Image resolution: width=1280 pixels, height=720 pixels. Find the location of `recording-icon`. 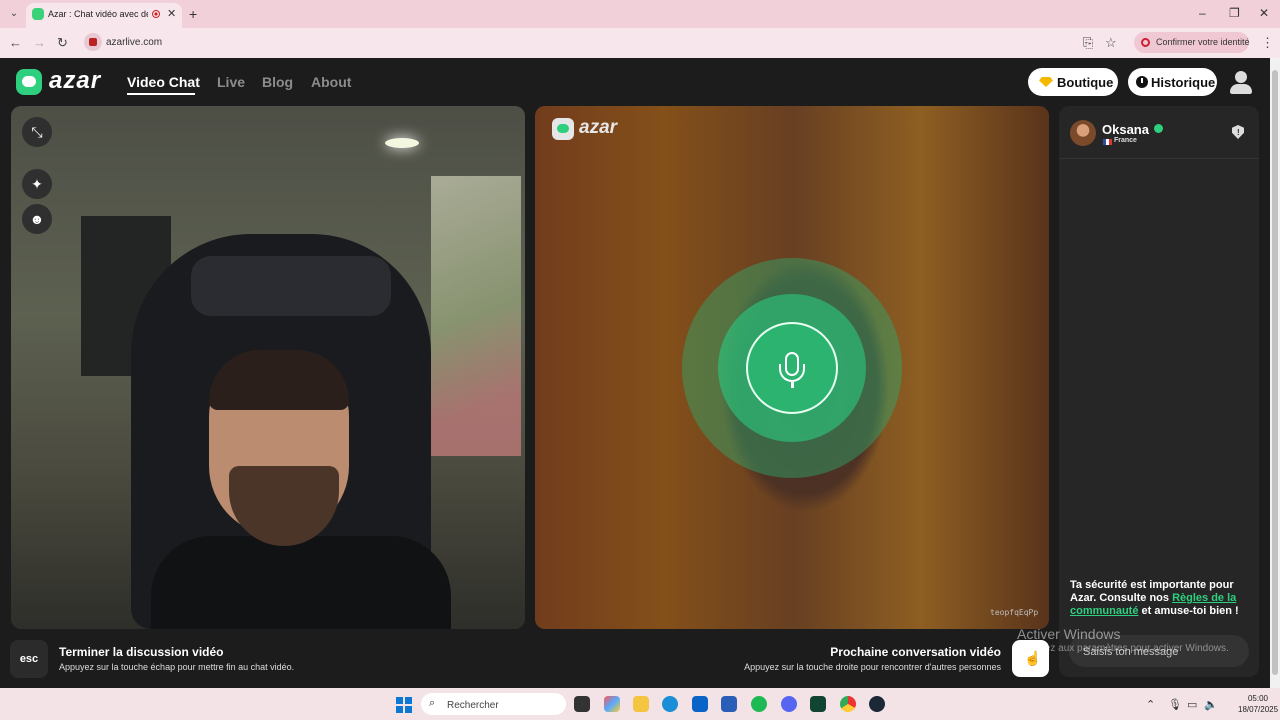

recording-icon is located at coordinates (156, 14).